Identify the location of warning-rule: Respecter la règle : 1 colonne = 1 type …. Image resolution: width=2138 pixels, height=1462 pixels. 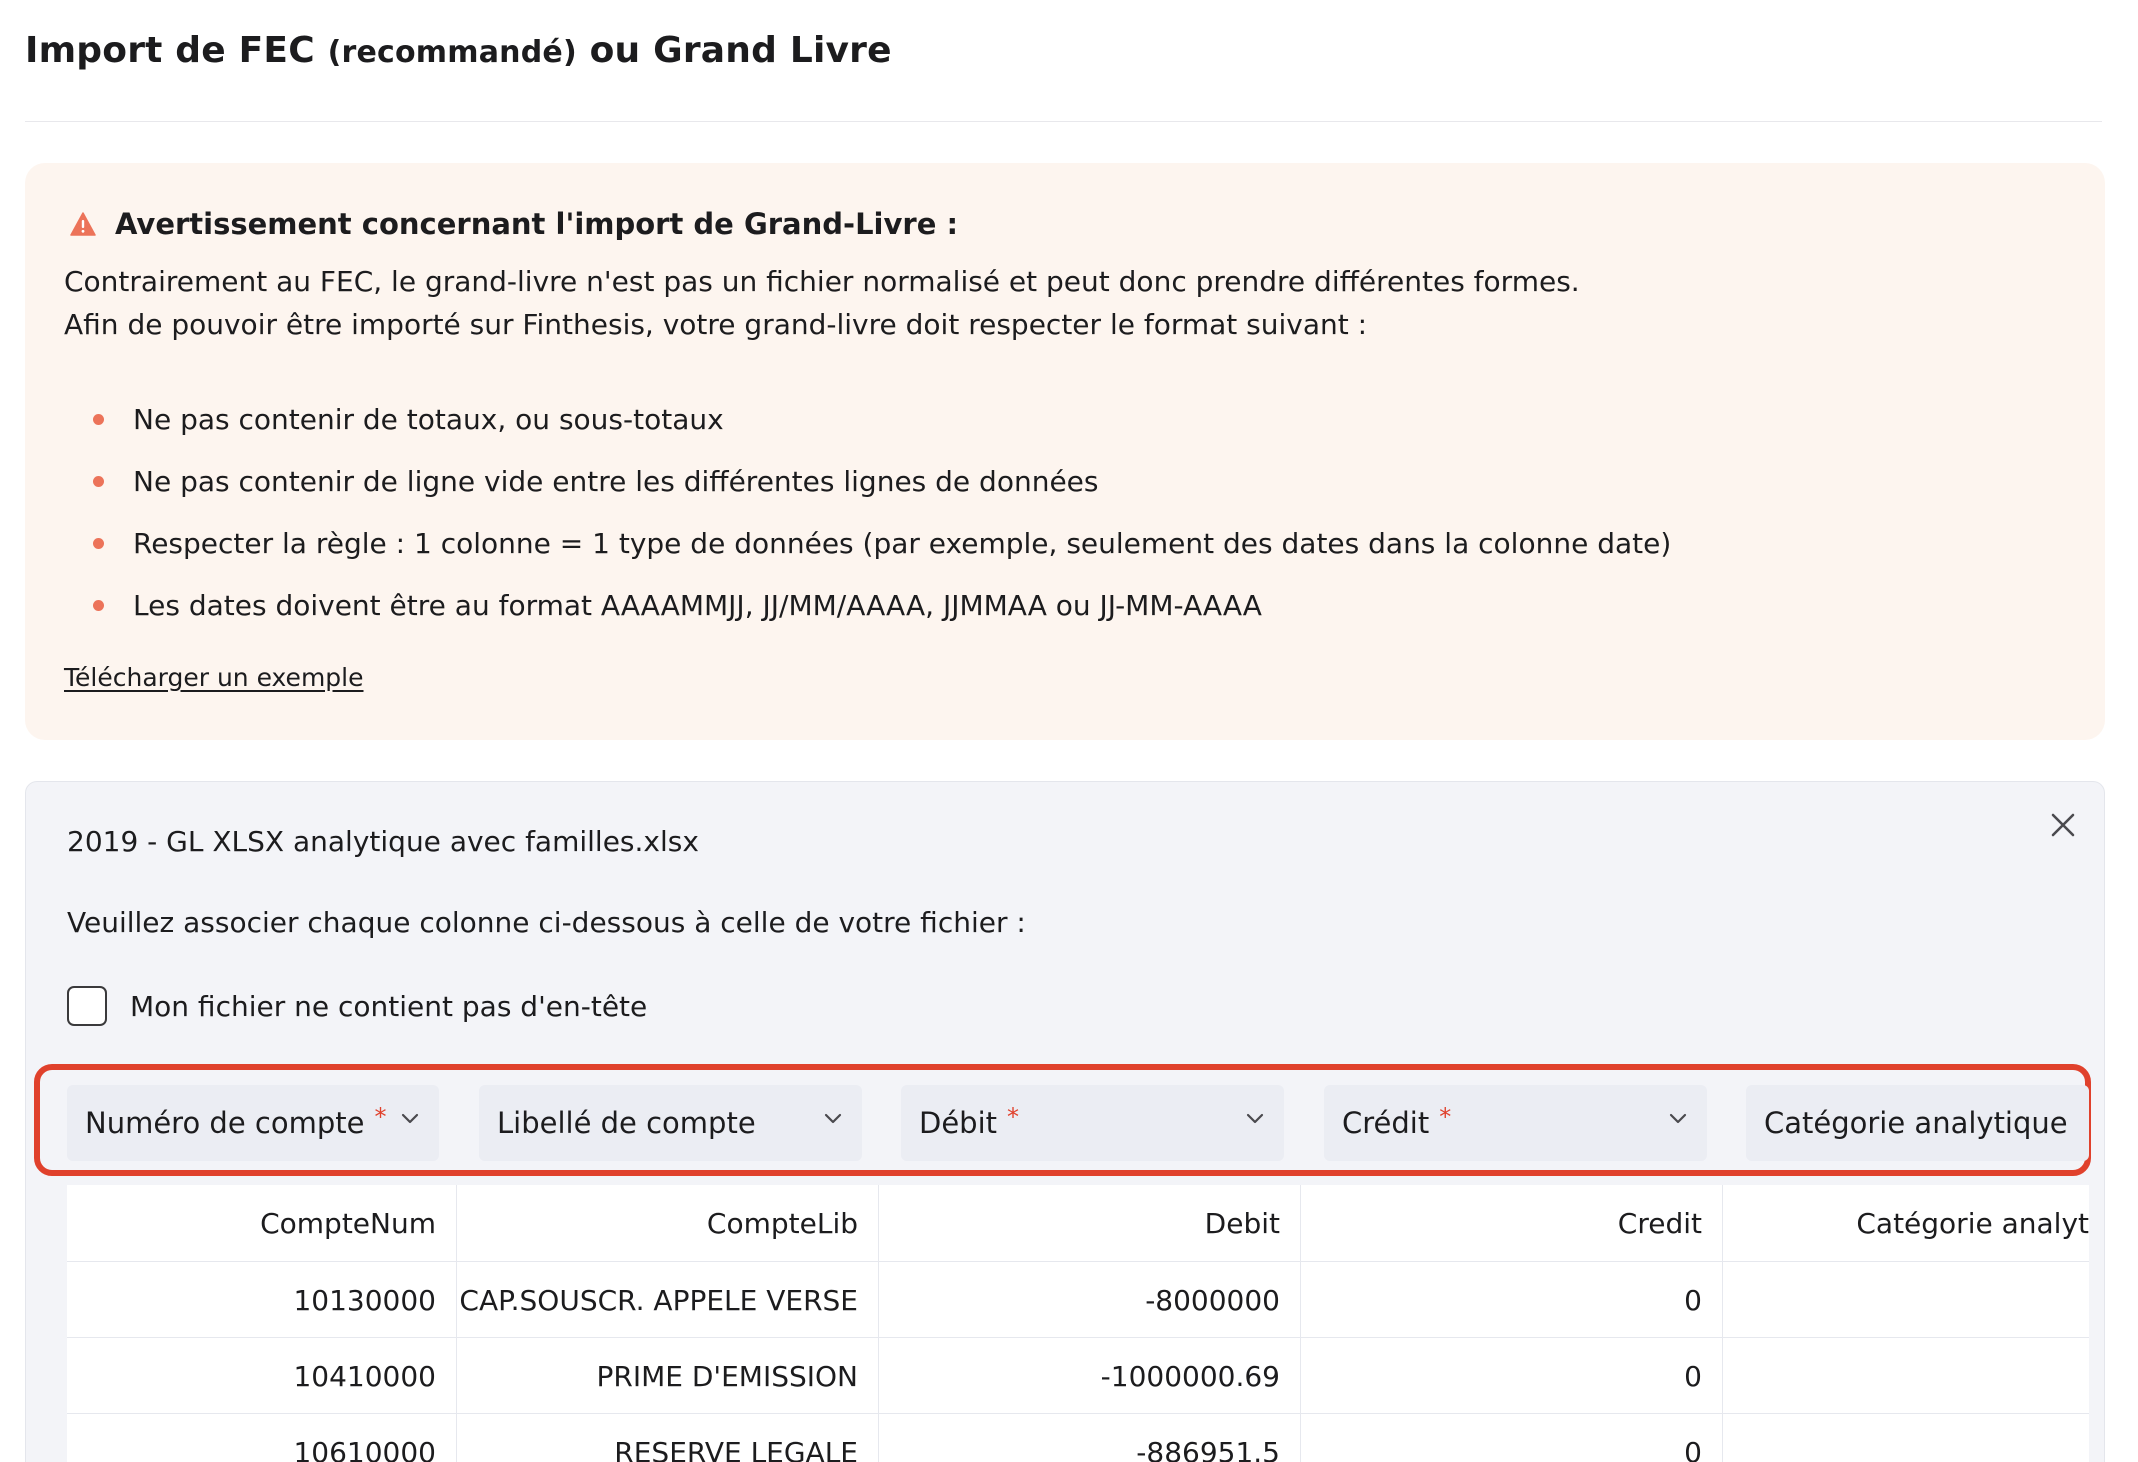
(867, 543).